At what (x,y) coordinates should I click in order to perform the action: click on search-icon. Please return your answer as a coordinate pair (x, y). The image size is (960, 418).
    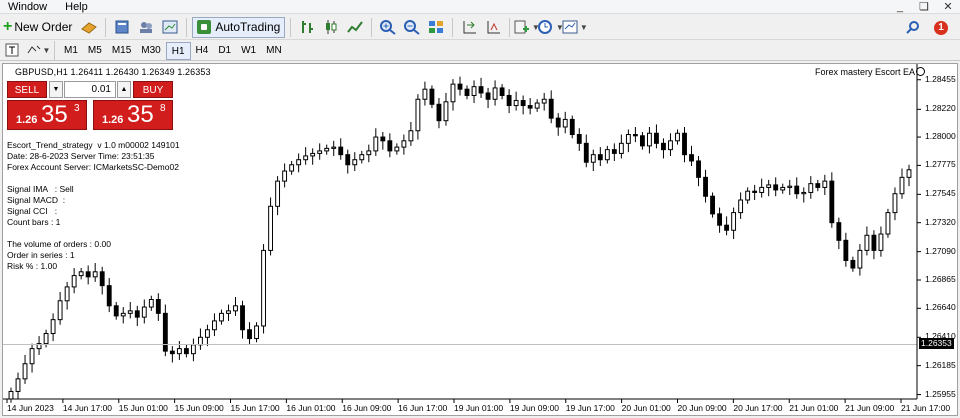
    Looking at the image, I should click on (915, 28).